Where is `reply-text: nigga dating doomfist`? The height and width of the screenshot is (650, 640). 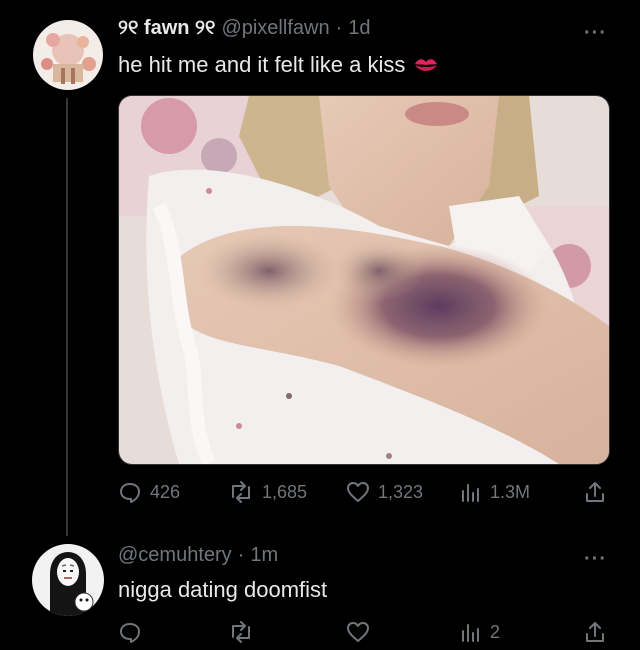
reply-text: nigga dating doomfist is located at coordinates (222, 590).